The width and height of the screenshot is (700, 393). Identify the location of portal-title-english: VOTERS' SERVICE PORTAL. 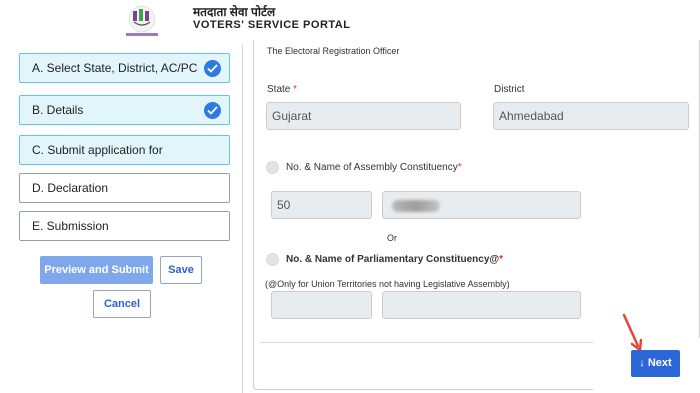
(272, 25).